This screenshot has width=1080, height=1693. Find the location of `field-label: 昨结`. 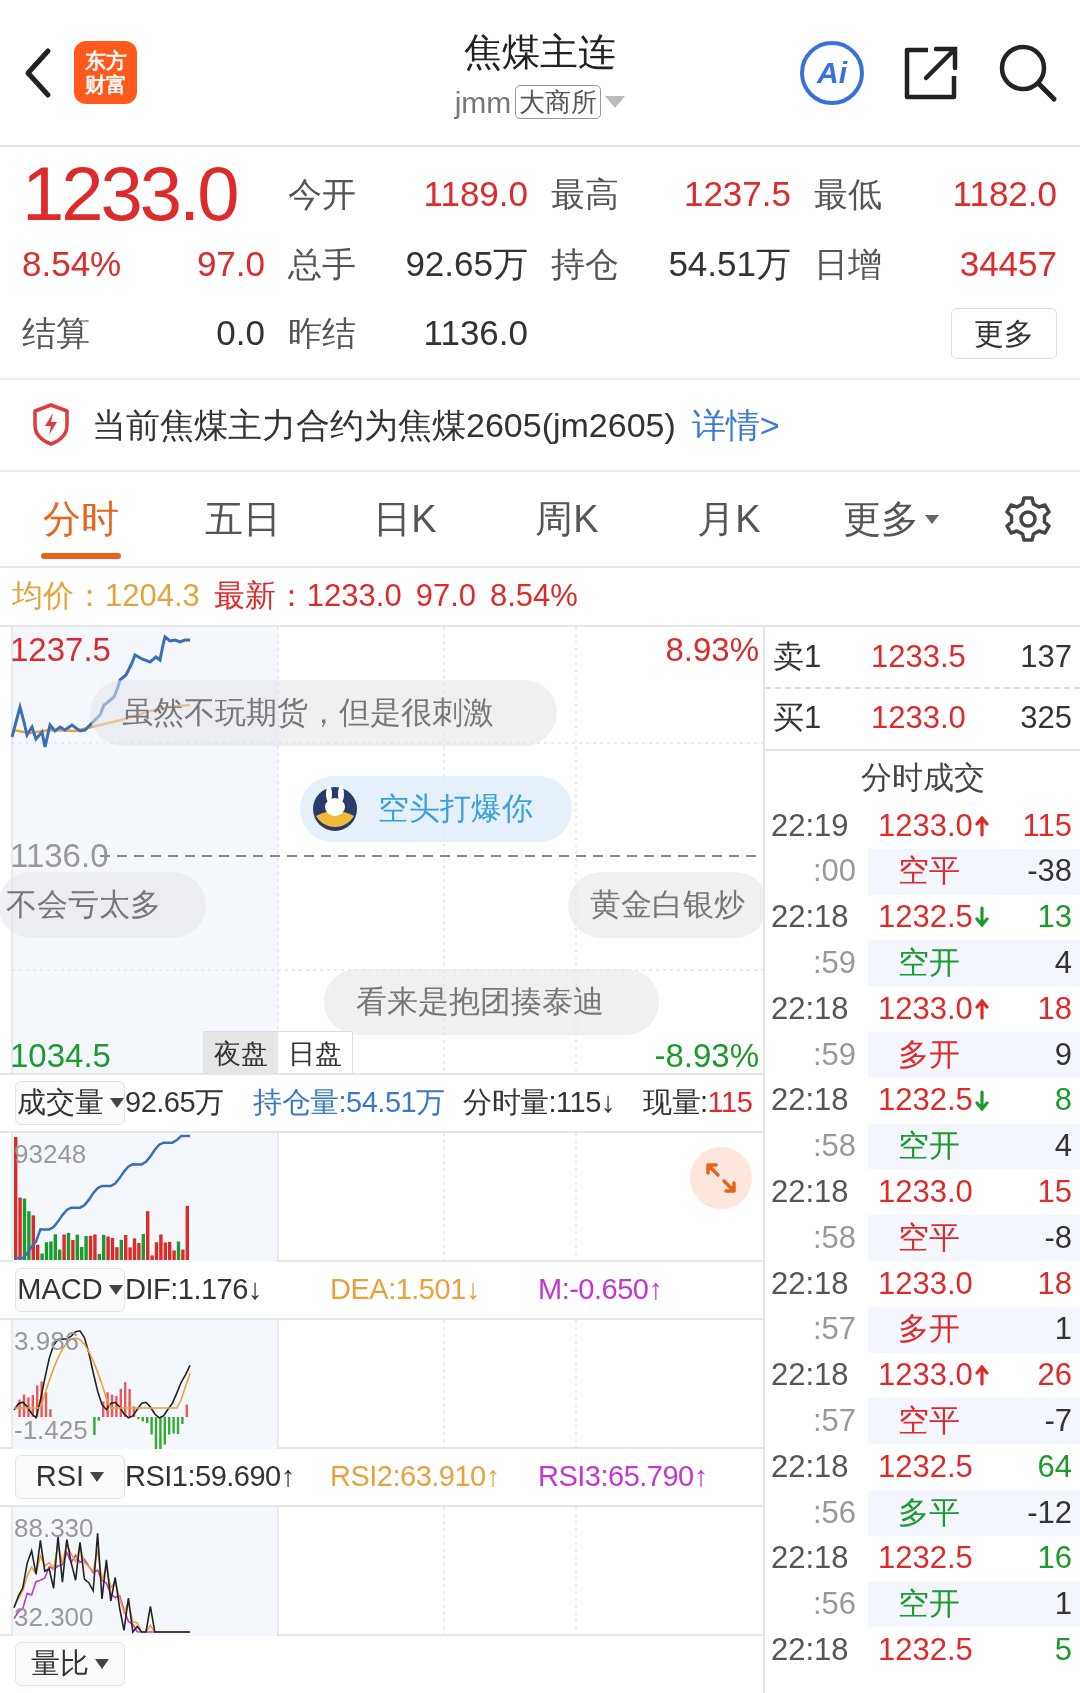

field-label: 昨结 is located at coordinates (322, 333).